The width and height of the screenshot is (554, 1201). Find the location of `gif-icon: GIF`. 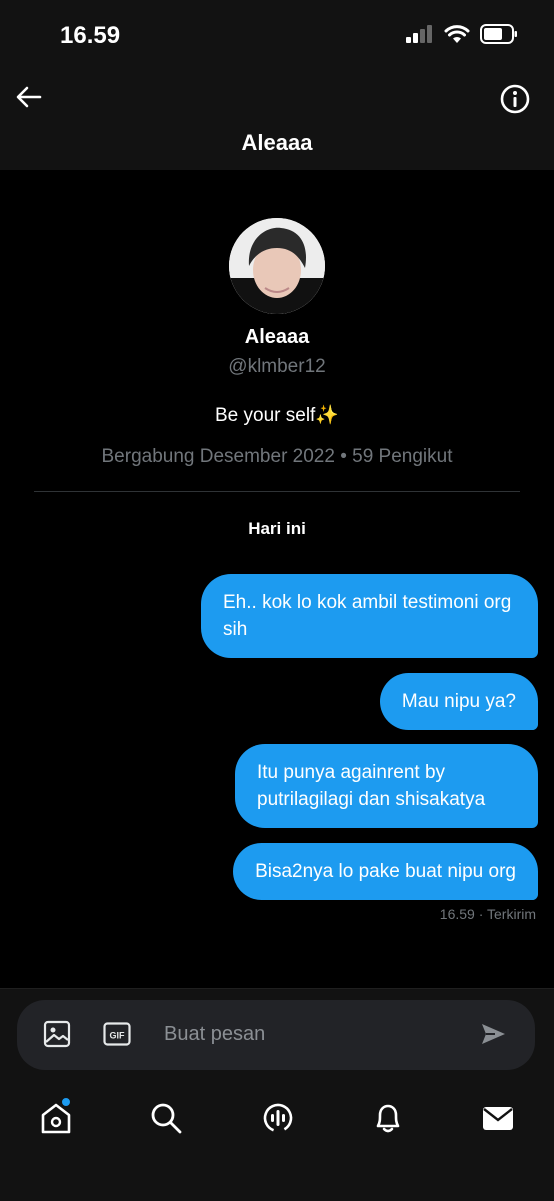

gif-icon: GIF is located at coordinates (117, 1034).